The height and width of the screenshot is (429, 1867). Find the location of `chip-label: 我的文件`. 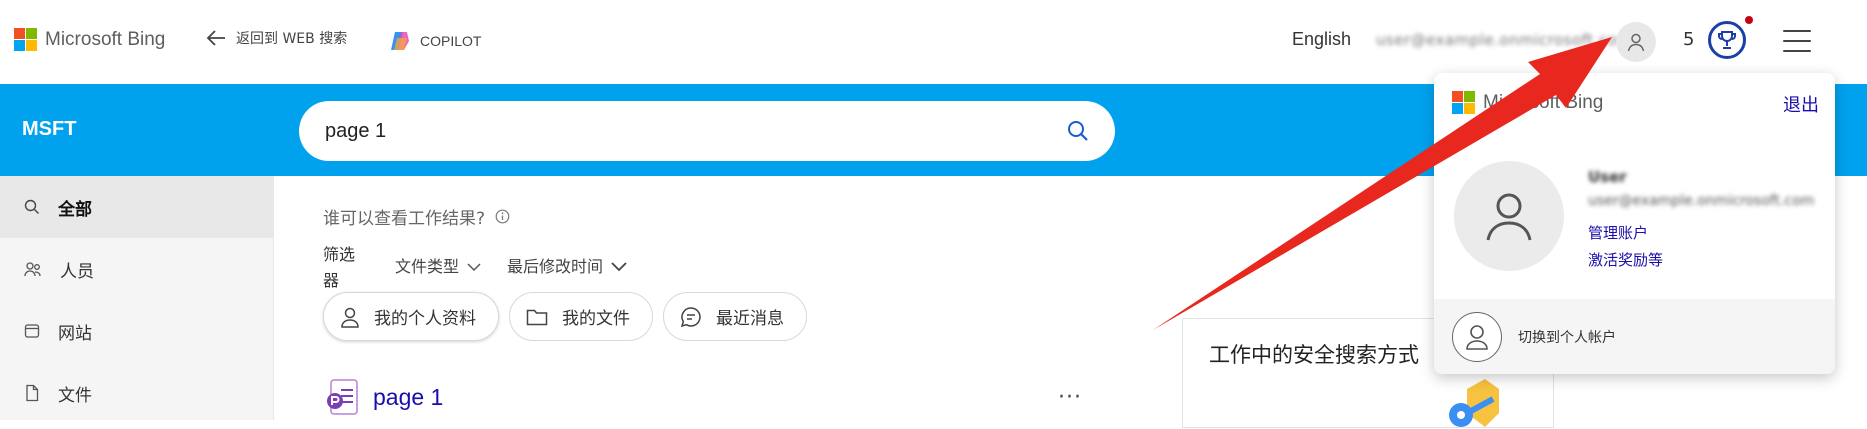

chip-label: 我的文件 is located at coordinates (596, 319).